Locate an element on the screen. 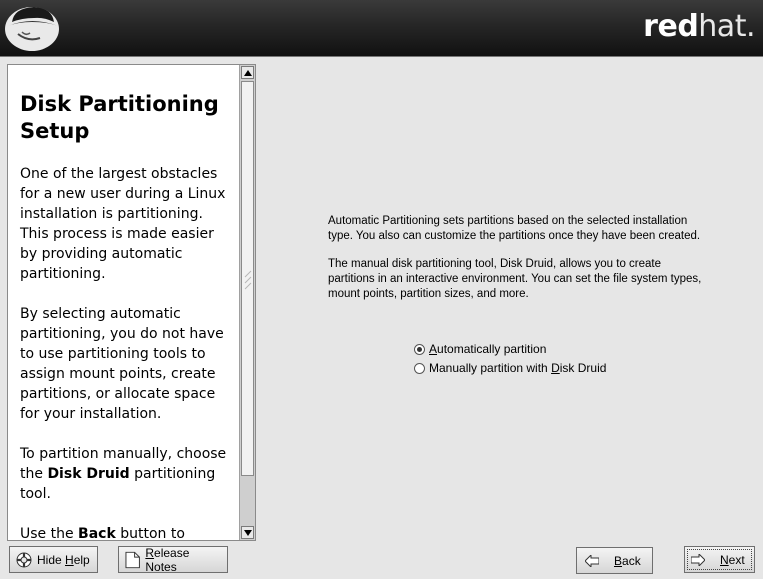 This screenshot has height=579, width=763. label-rest: ext is located at coordinates (736, 559).